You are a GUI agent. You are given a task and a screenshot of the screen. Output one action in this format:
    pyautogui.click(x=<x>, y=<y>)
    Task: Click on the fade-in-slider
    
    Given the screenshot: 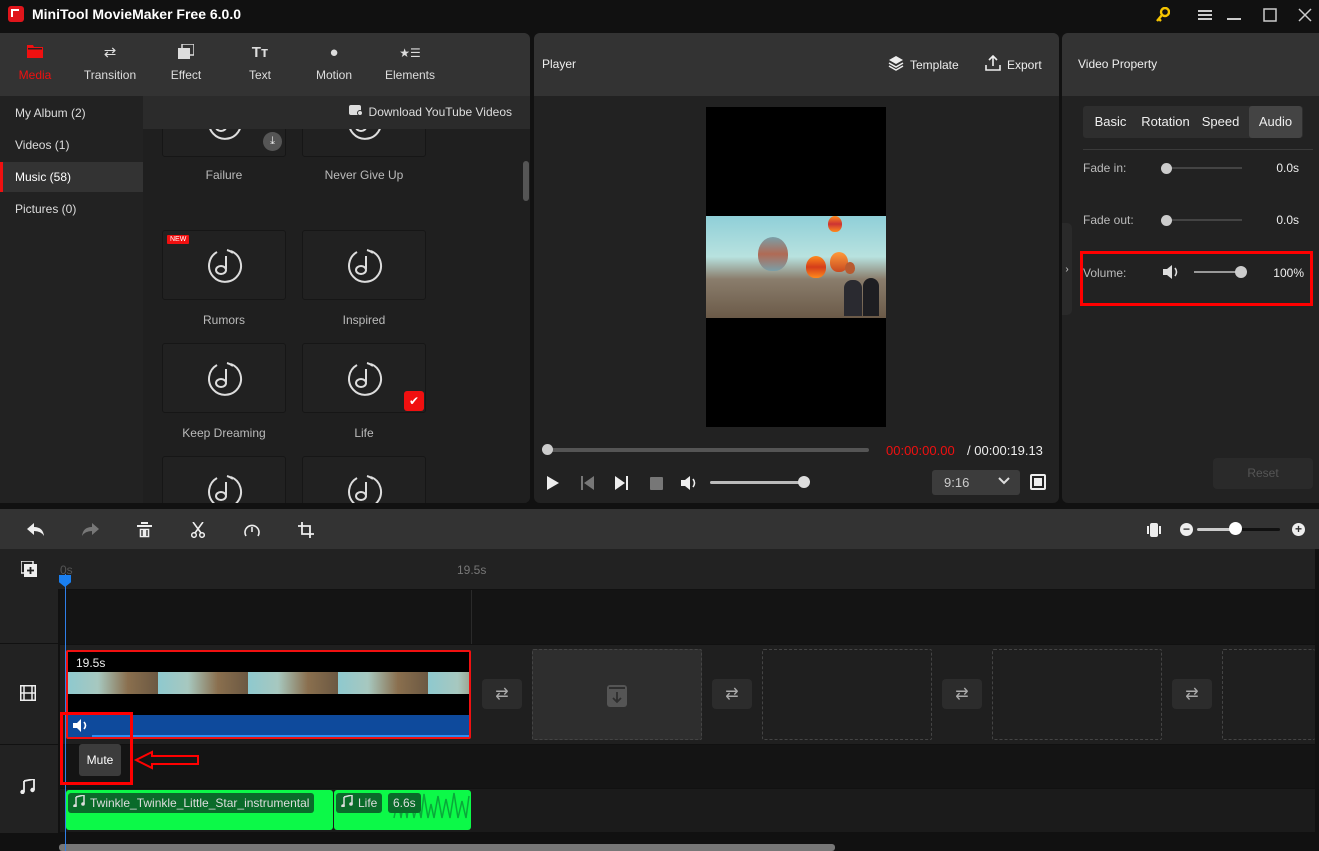 What is the action you would take?
    pyautogui.click(x=1202, y=168)
    